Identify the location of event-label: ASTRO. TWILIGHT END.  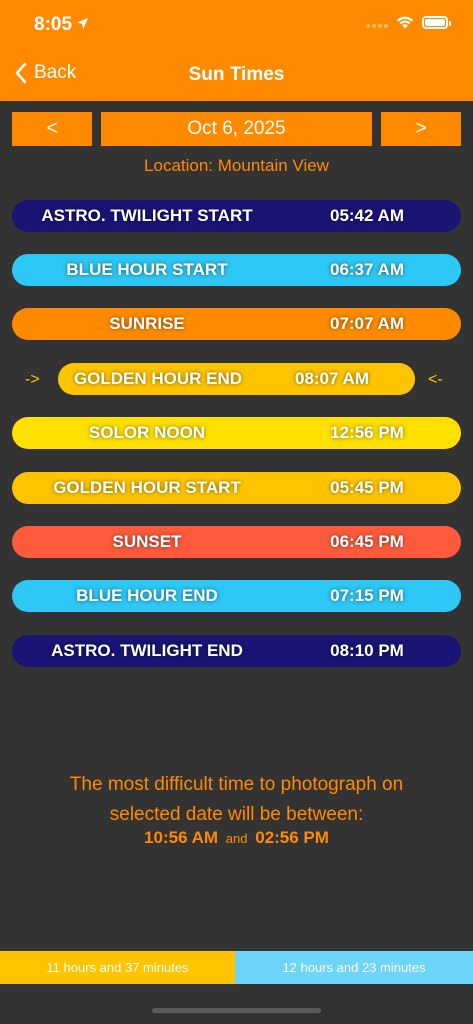
(147, 650).